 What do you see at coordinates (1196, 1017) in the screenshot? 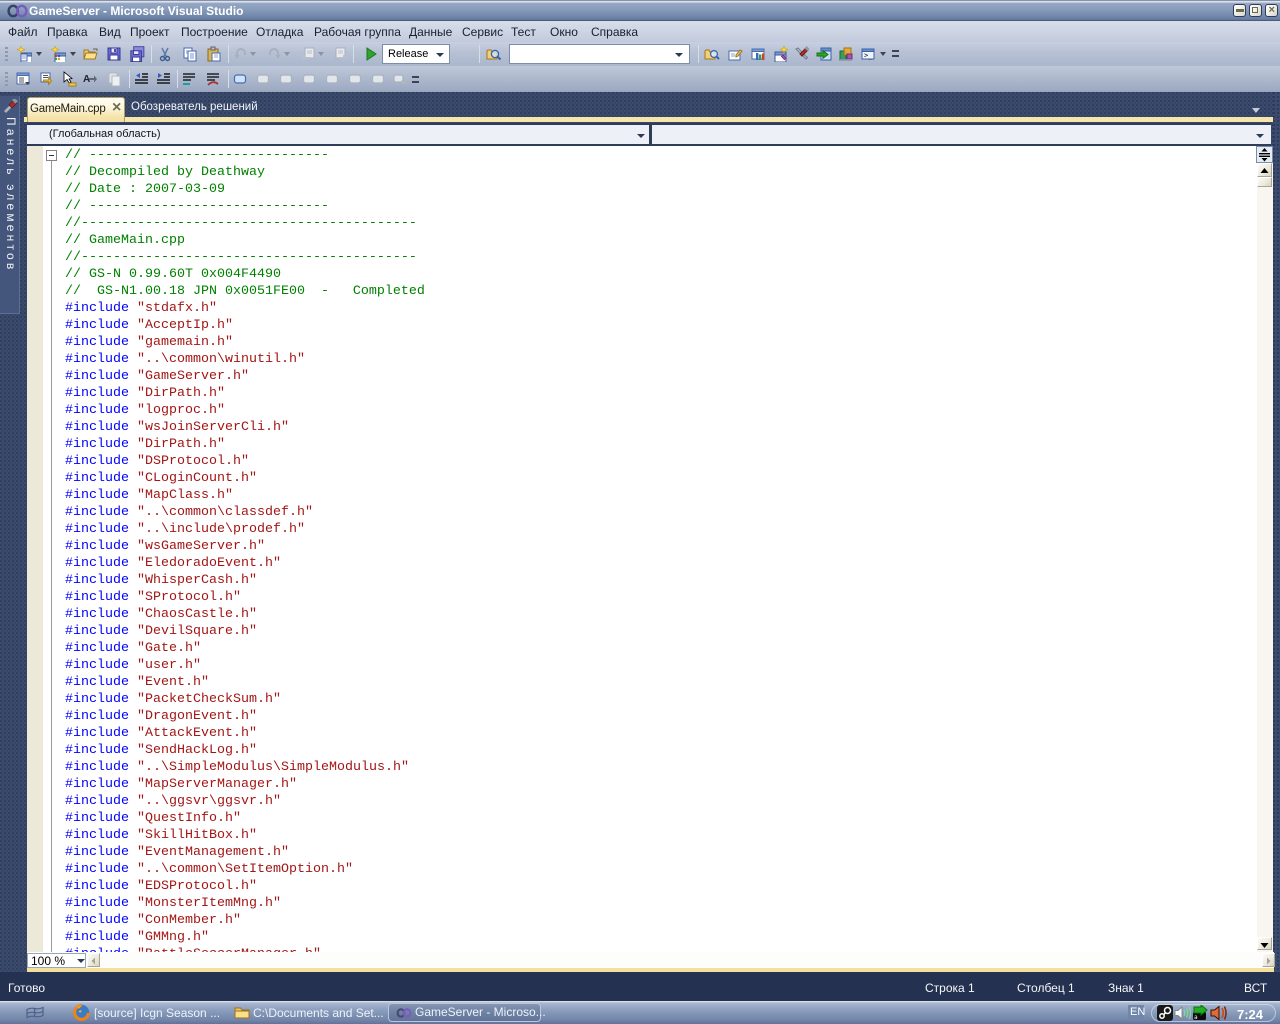
I see `svg-text: a` at bounding box center [1196, 1017].